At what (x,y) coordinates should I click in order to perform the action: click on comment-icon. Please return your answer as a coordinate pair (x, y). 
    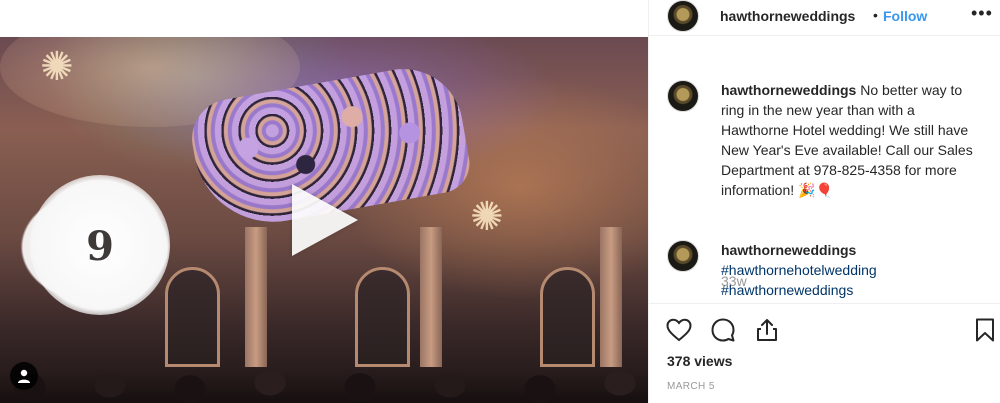
    Looking at the image, I should click on (723, 330).